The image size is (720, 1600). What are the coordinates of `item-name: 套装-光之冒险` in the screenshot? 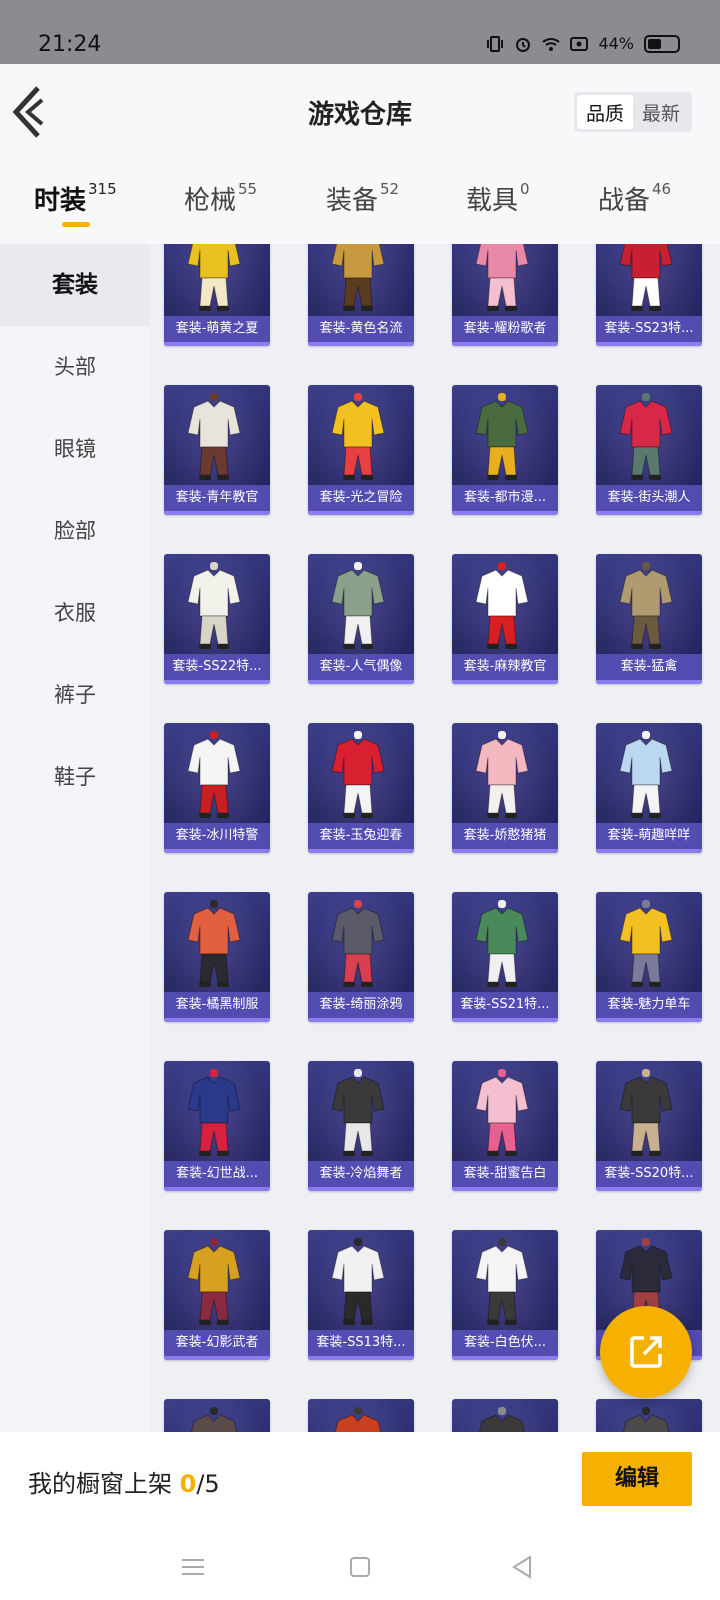 It's located at (361, 498).